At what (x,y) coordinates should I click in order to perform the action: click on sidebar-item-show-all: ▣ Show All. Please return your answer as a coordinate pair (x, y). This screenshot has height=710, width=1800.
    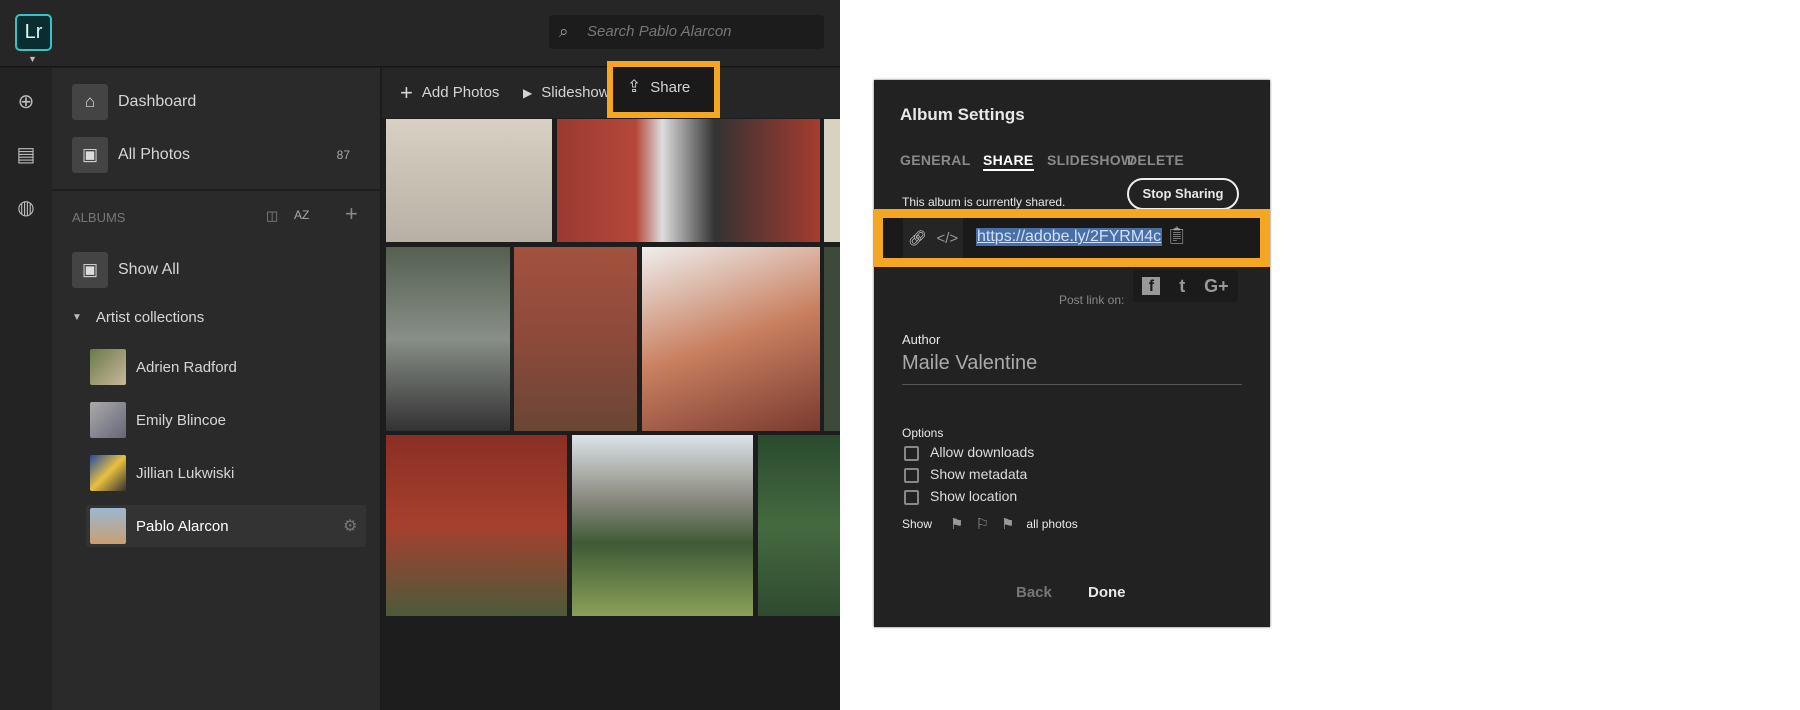
    Looking at the image, I should click on (125, 270).